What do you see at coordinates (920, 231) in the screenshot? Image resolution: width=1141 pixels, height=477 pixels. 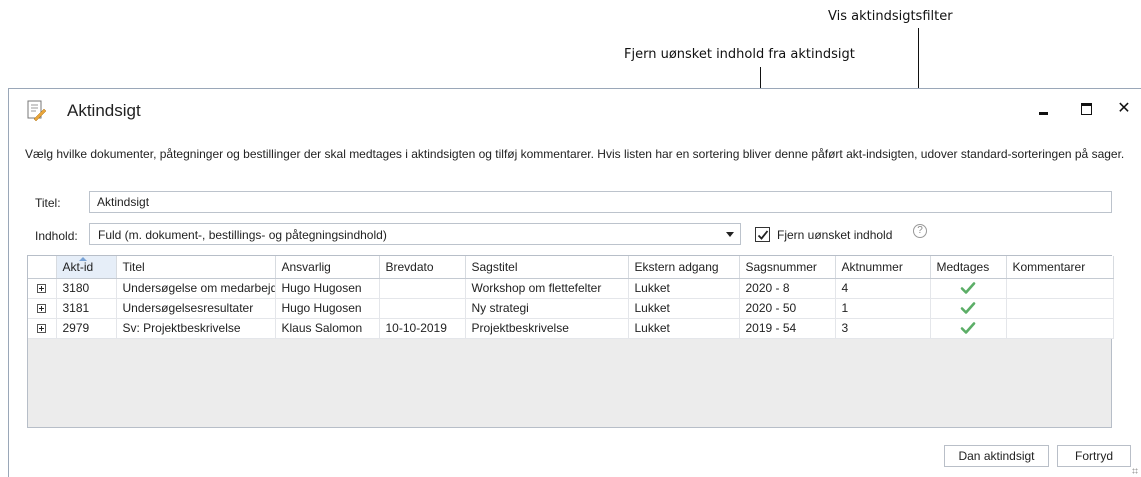 I see `help-icon: ?` at bounding box center [920, 231].